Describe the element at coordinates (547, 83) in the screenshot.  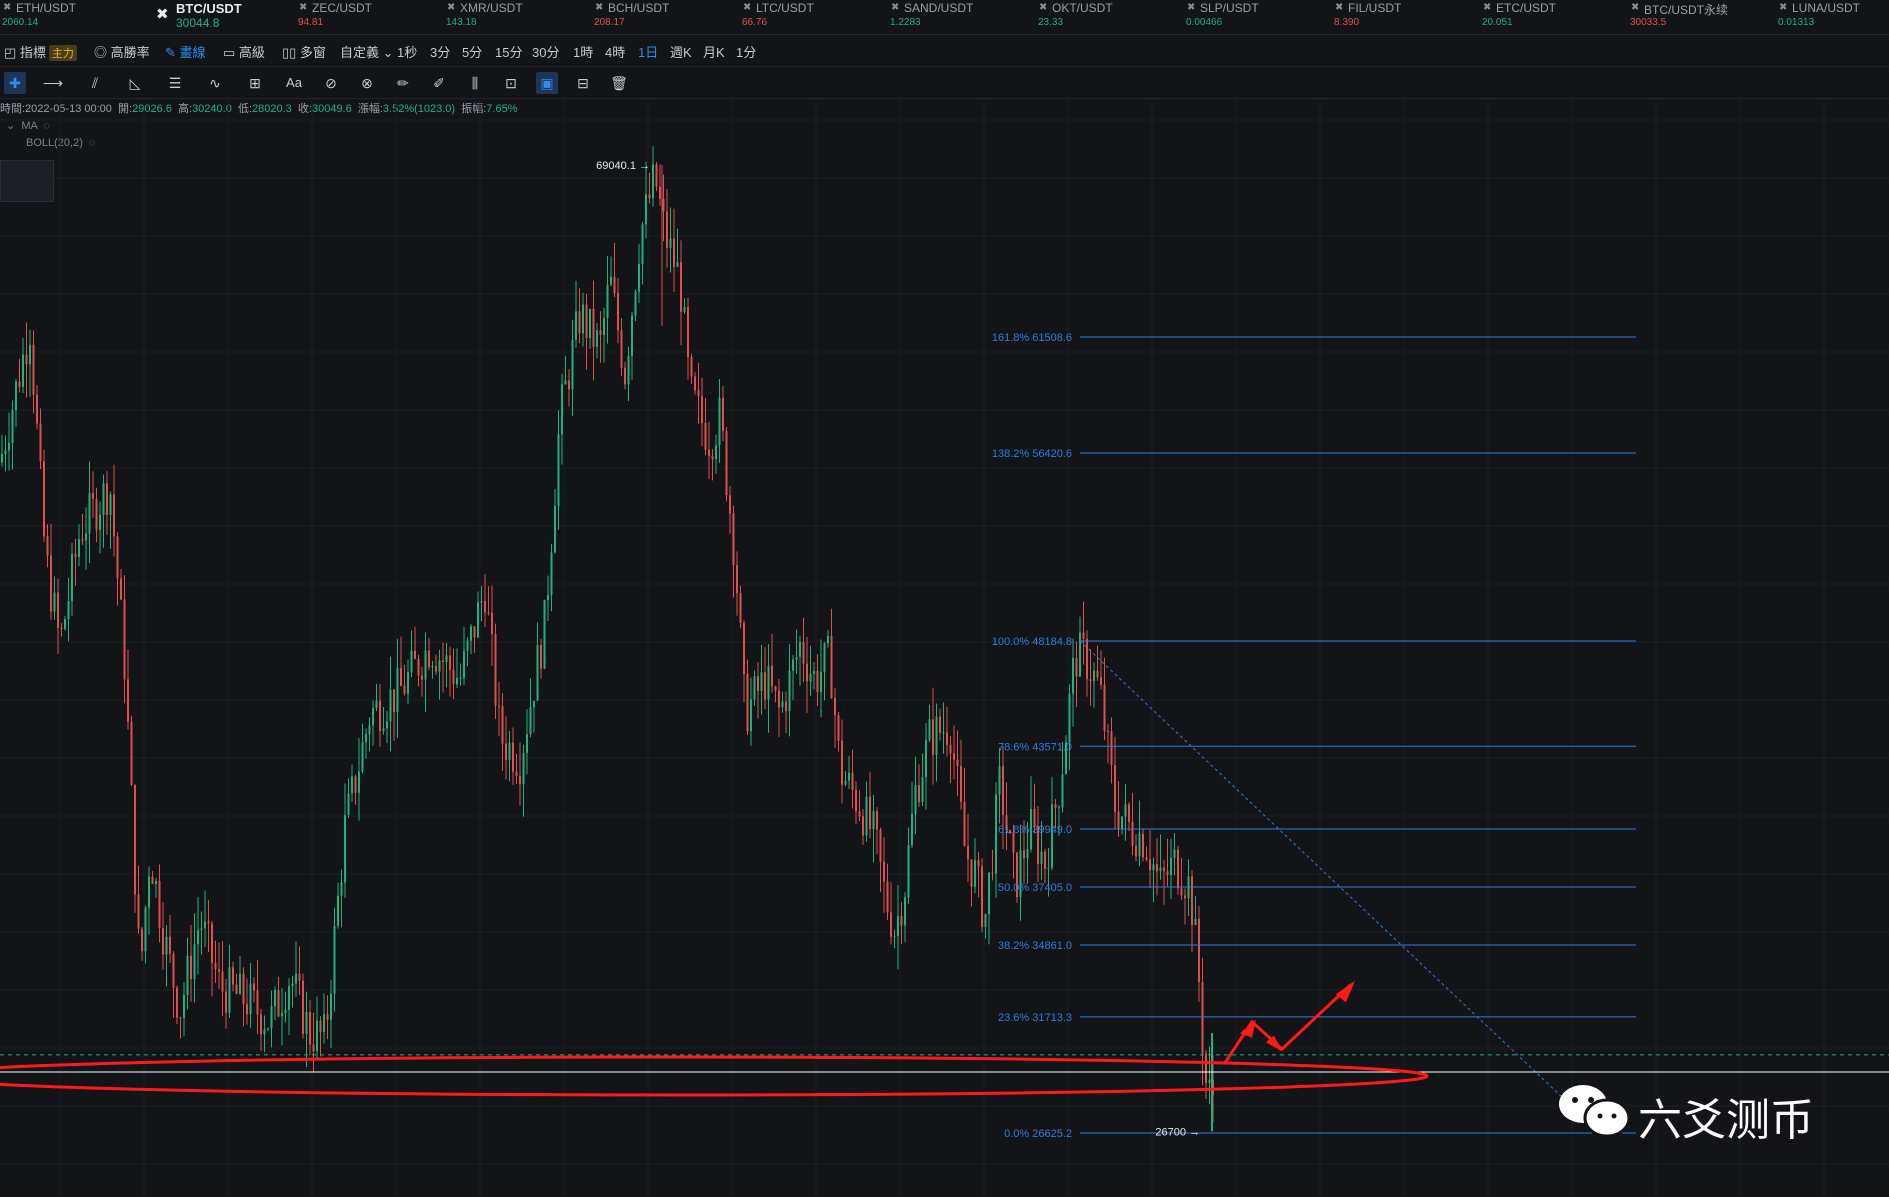
I see `visibility-icon: ▣` at that location.